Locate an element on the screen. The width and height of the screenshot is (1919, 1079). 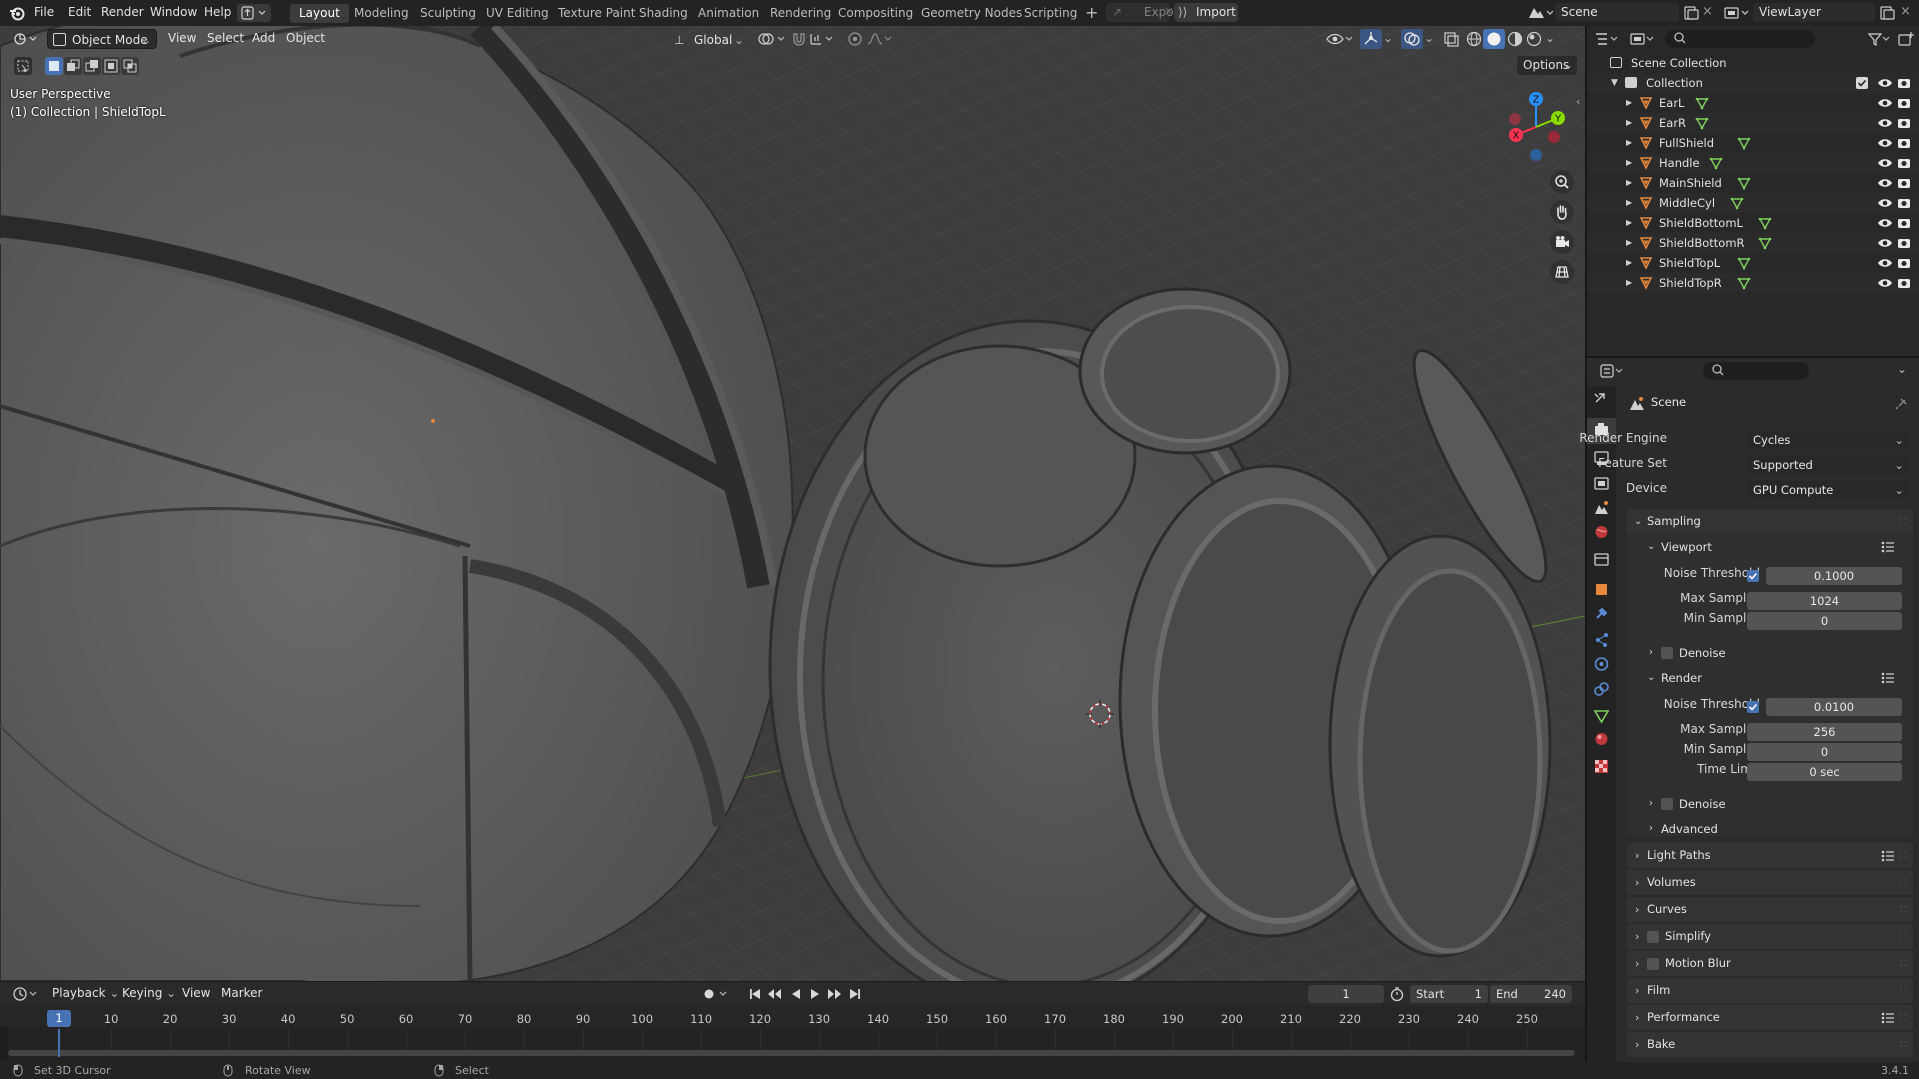
outliner-item-shieldbottoml: ▶ ShieldBottomL is located at coordinates (1753, 223).